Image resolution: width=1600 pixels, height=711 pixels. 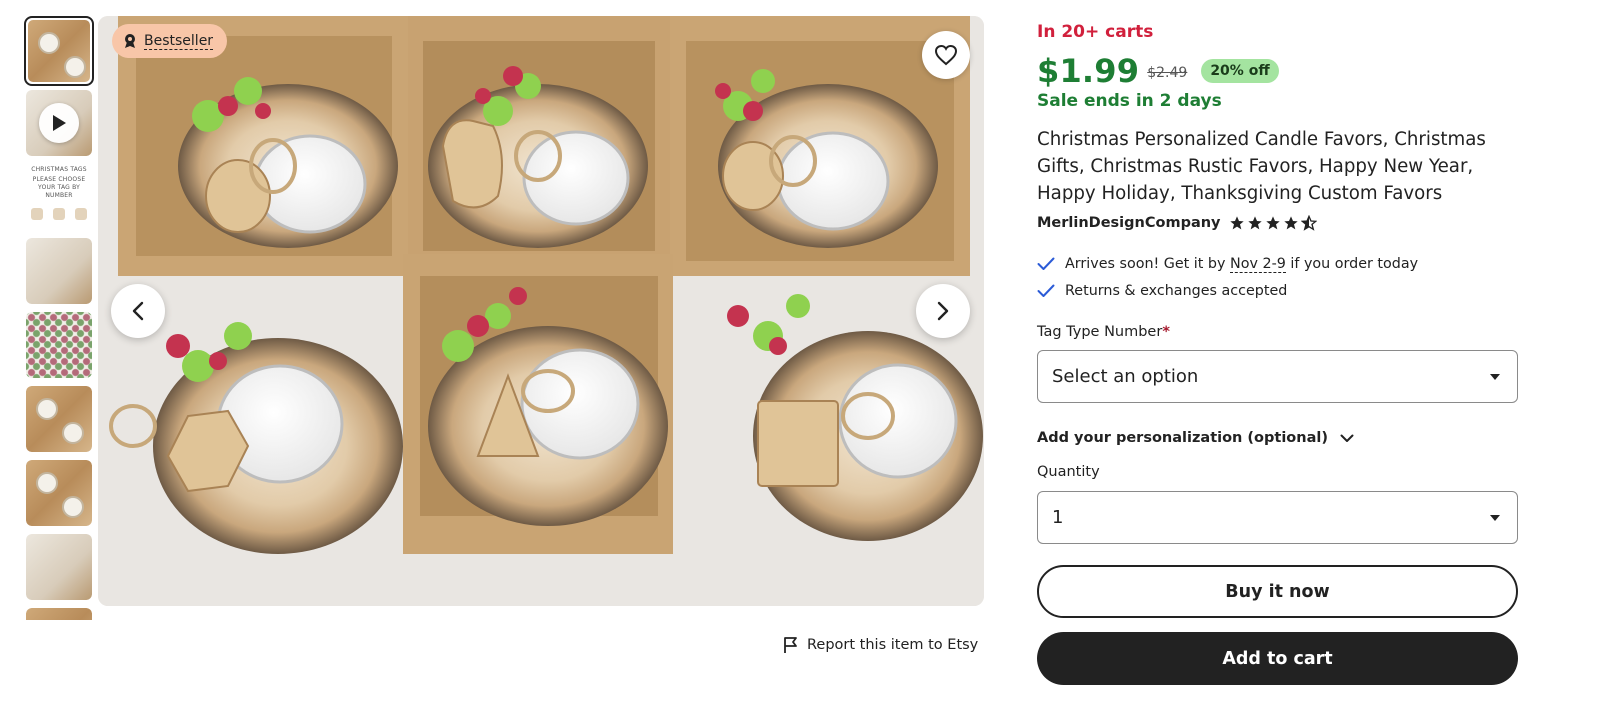 I want to click on quantity-label: Quantity, so click(x=1068, y=472).